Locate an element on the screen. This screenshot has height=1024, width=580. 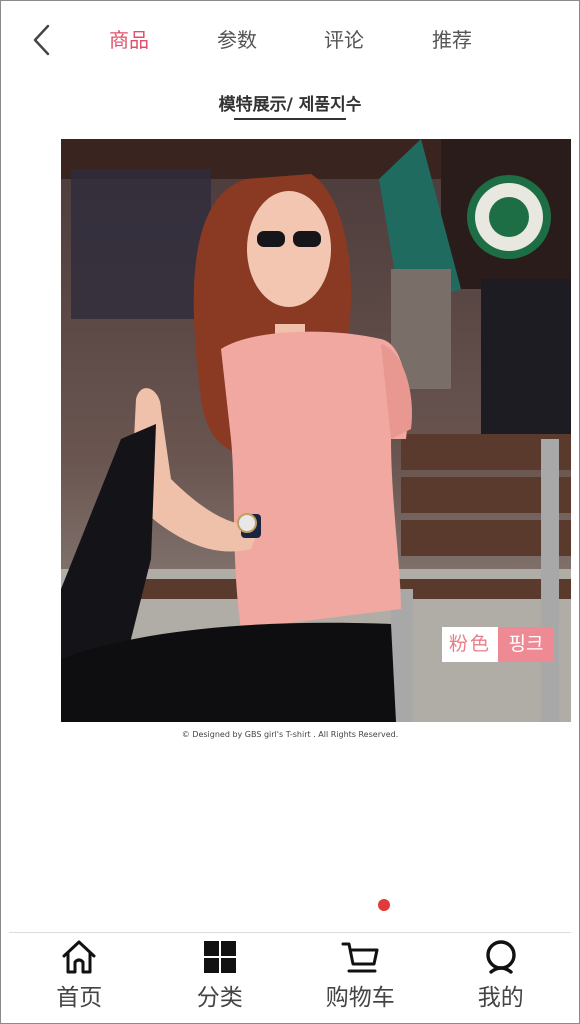
tab-goods: 商品 is located at coordinates (129, 38).